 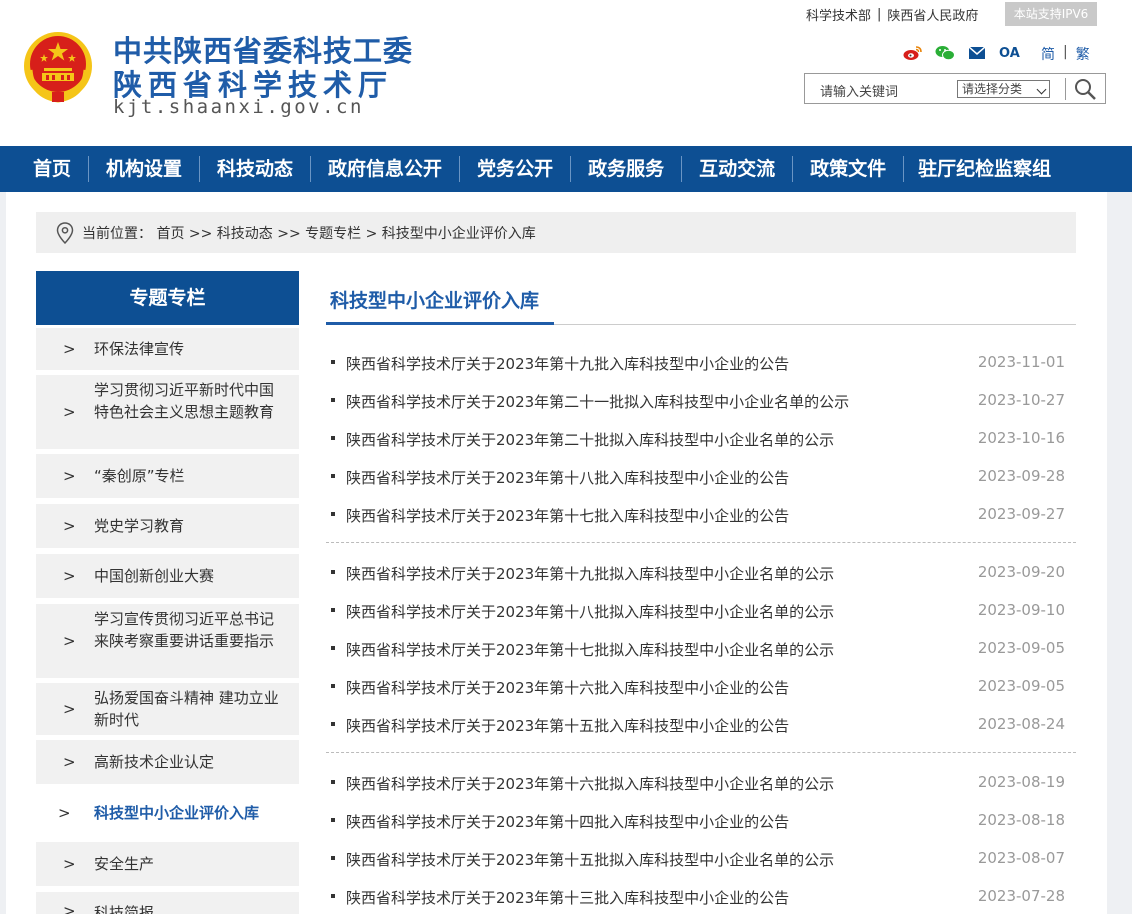 What do you see at coordinates (186, 709) in the screenshot?
I see `sidebar-item-label: 弘扬爱国奋斗精神 建功立业新时代` at bounding box center [186, 709].